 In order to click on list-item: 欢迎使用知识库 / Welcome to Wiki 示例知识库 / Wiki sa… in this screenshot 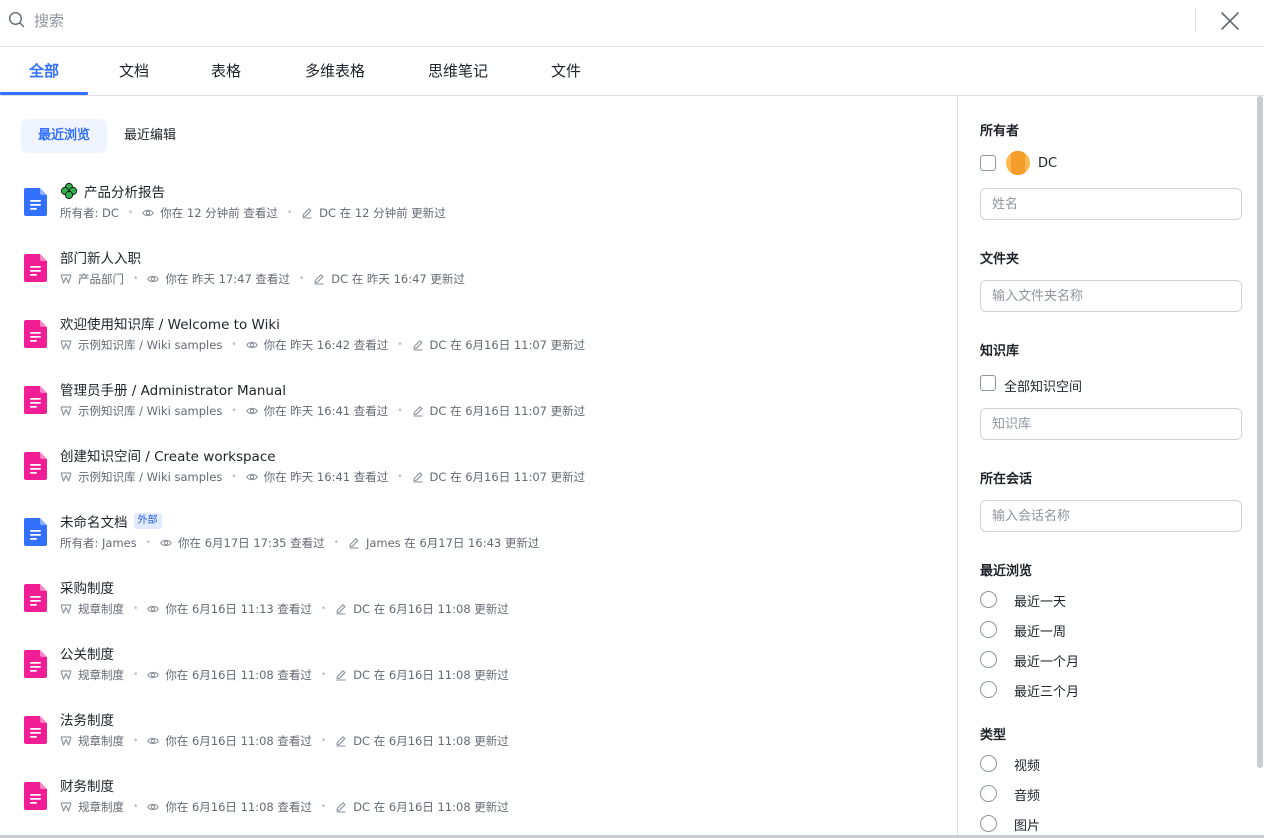, I will do `click(478, 343)`.